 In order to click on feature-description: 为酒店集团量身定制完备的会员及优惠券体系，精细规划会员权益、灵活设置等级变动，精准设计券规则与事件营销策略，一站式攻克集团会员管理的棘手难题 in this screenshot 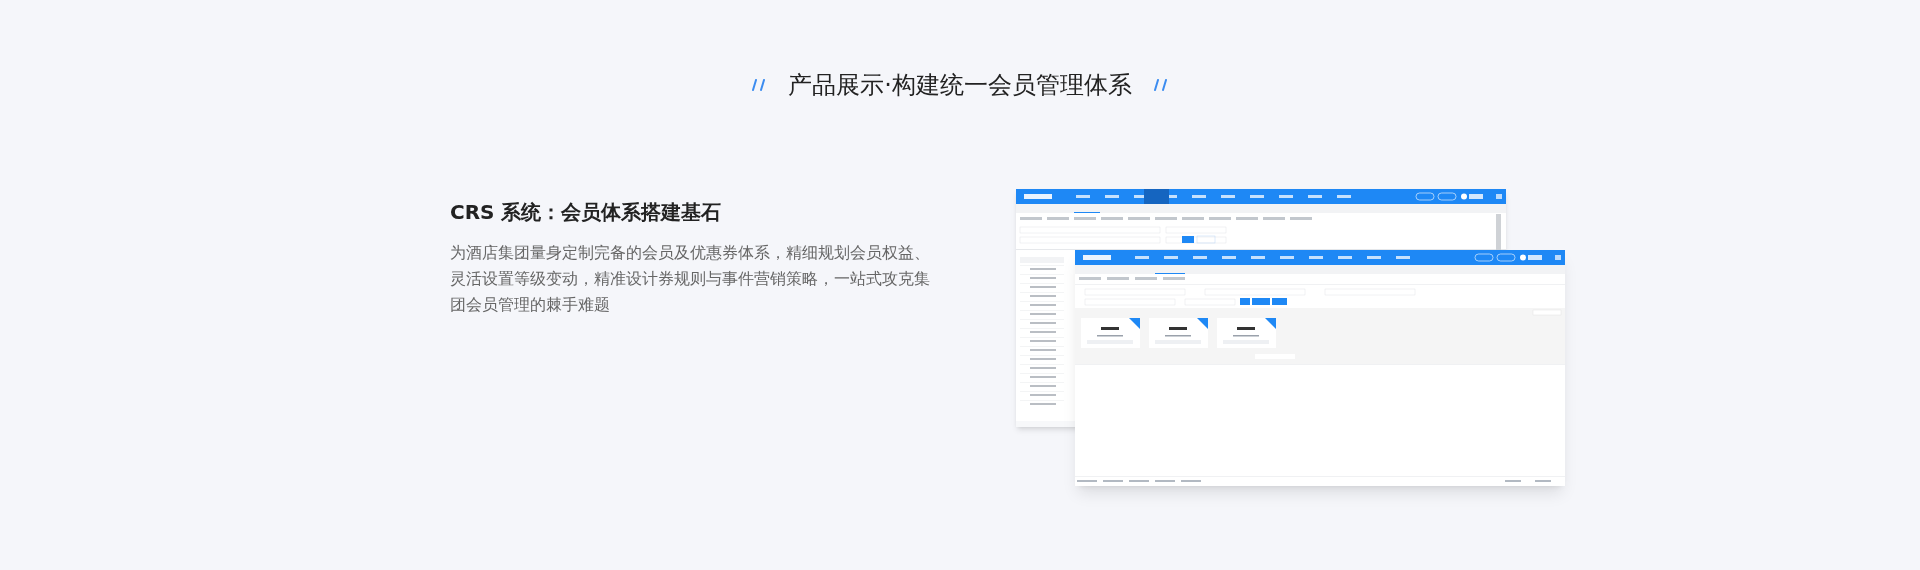, I will do `click(690, 279)`.